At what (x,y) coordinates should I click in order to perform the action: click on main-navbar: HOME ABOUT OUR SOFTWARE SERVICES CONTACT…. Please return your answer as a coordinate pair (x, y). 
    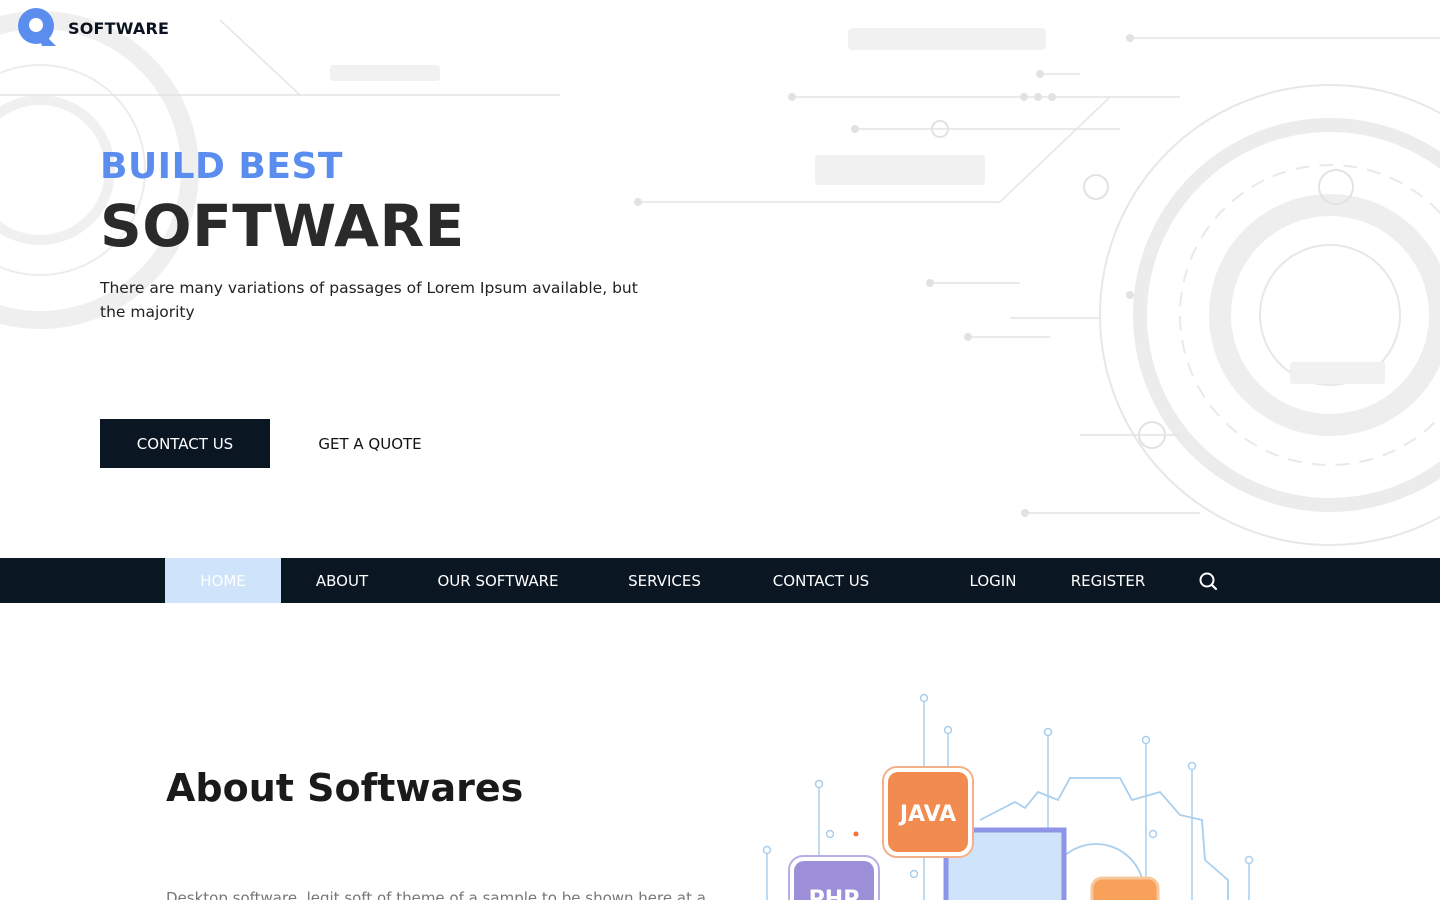
    Looking at the image, I should click on (720, 580).